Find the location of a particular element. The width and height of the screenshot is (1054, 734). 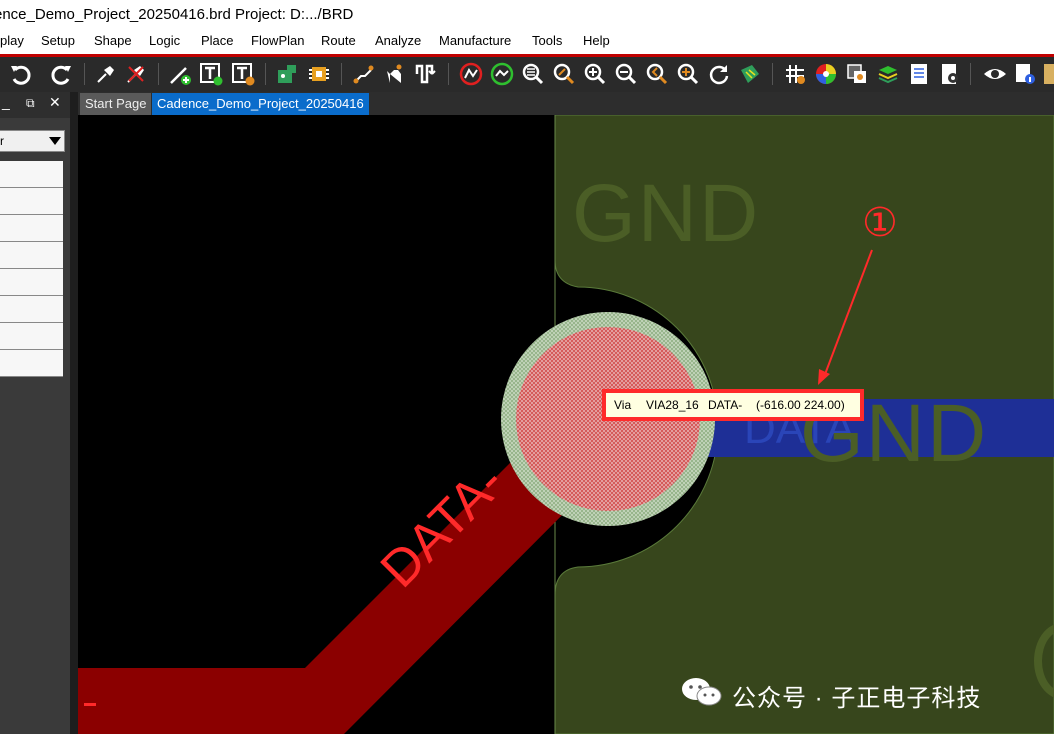

menu-flowplan: FlowPlan is located at coordinates (277, 40).